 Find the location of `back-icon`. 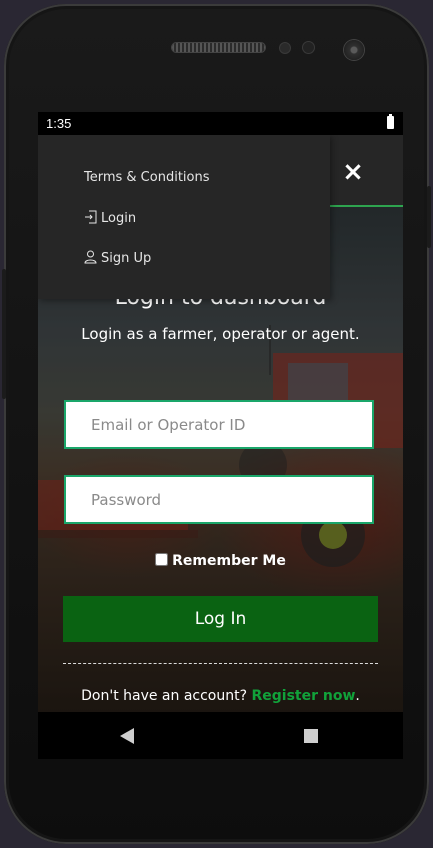

back-icon is located at coordinates (127, 736).